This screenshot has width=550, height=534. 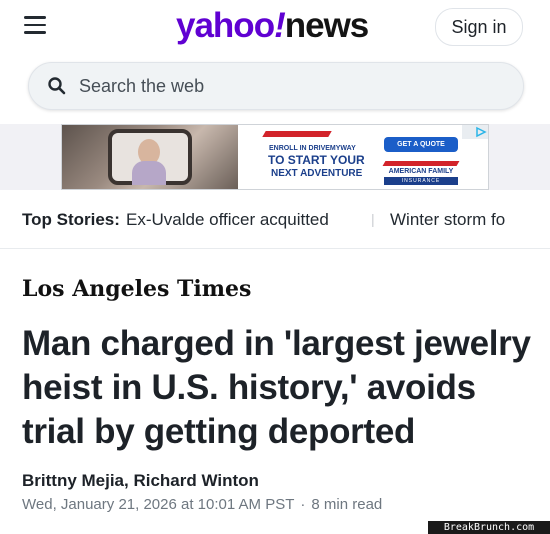 What do you see at coordinates (140, 480) in the screenshot?
I see `article-authors: Brittny Mejia, Richard Winton` at bounding box center [140, 480].